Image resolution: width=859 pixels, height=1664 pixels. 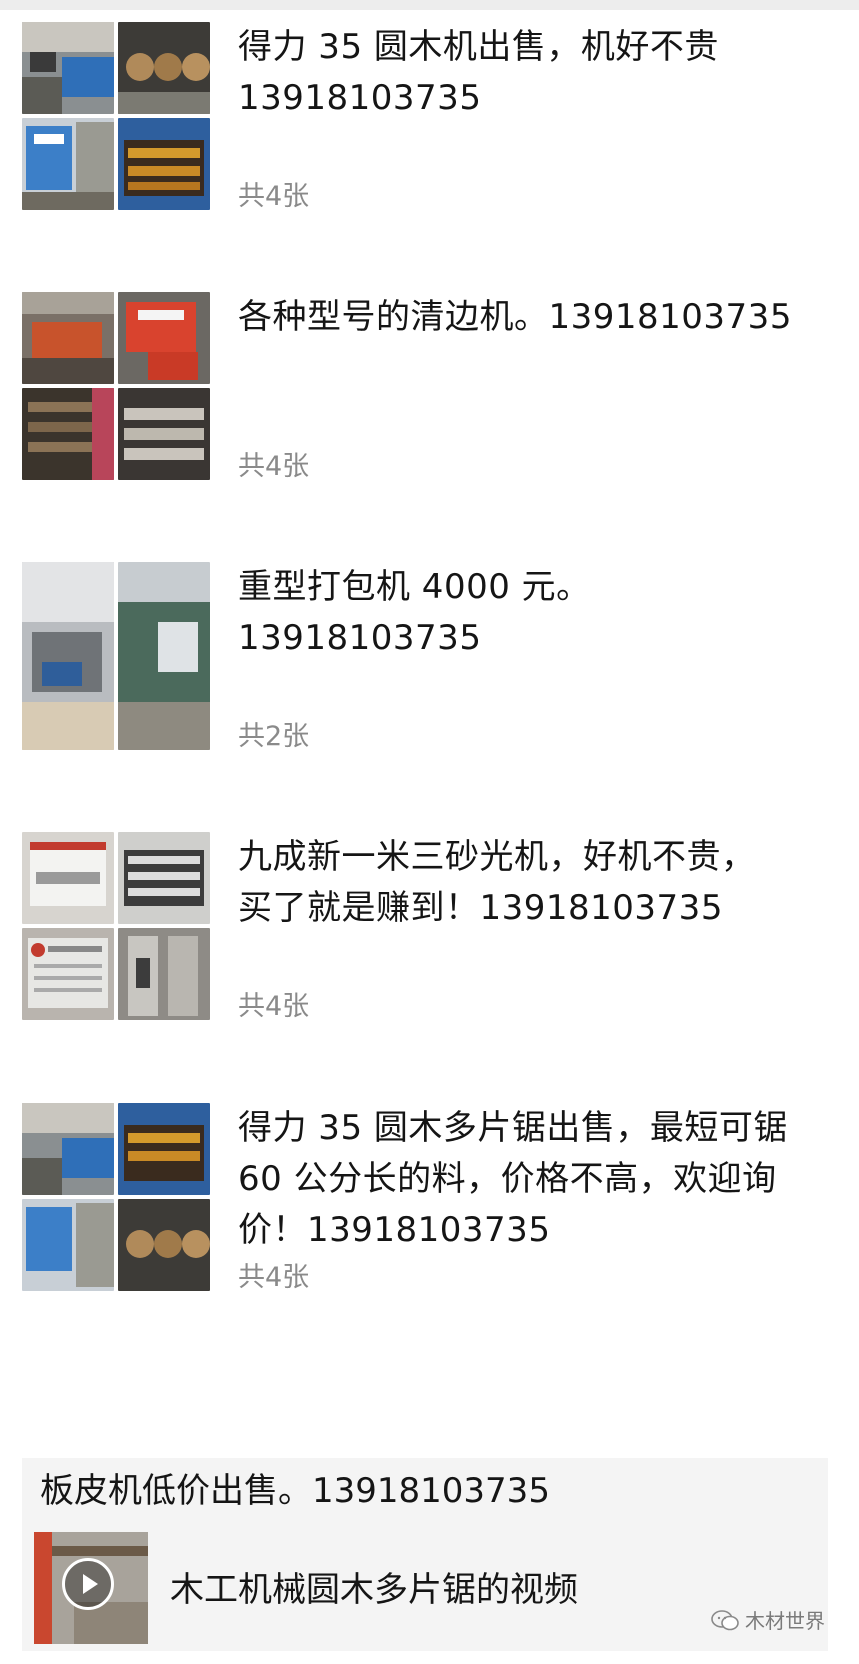 I want to click on video-thumbnail, so click(x=91, y=1588).